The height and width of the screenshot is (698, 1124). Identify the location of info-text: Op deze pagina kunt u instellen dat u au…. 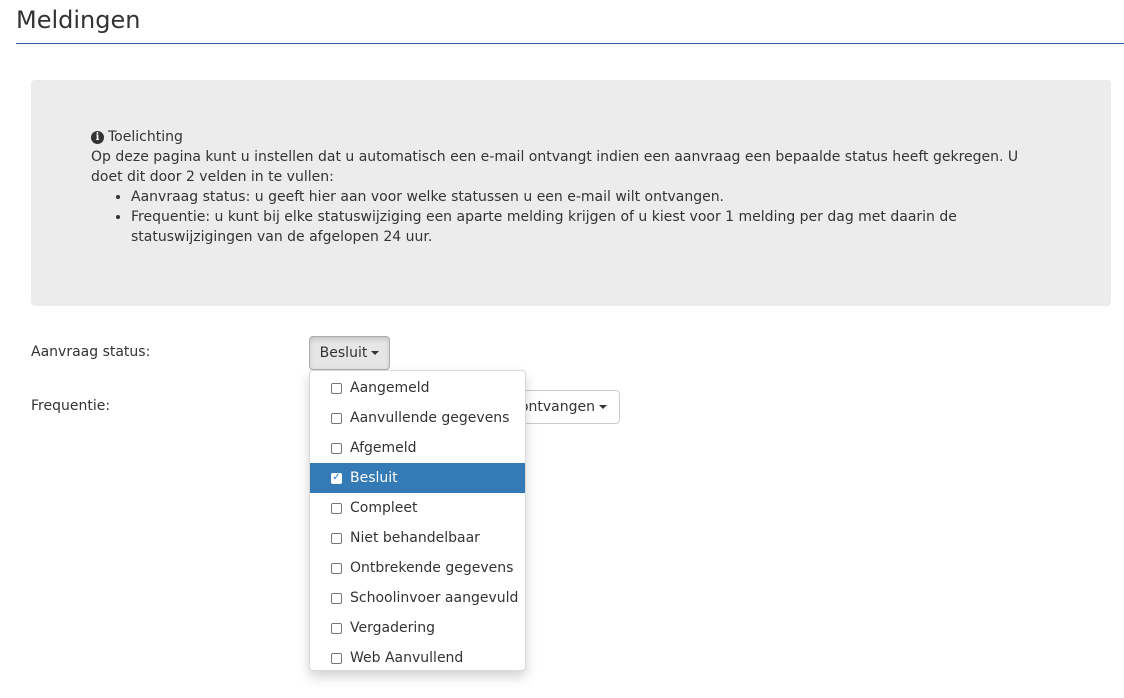
(555, 167).